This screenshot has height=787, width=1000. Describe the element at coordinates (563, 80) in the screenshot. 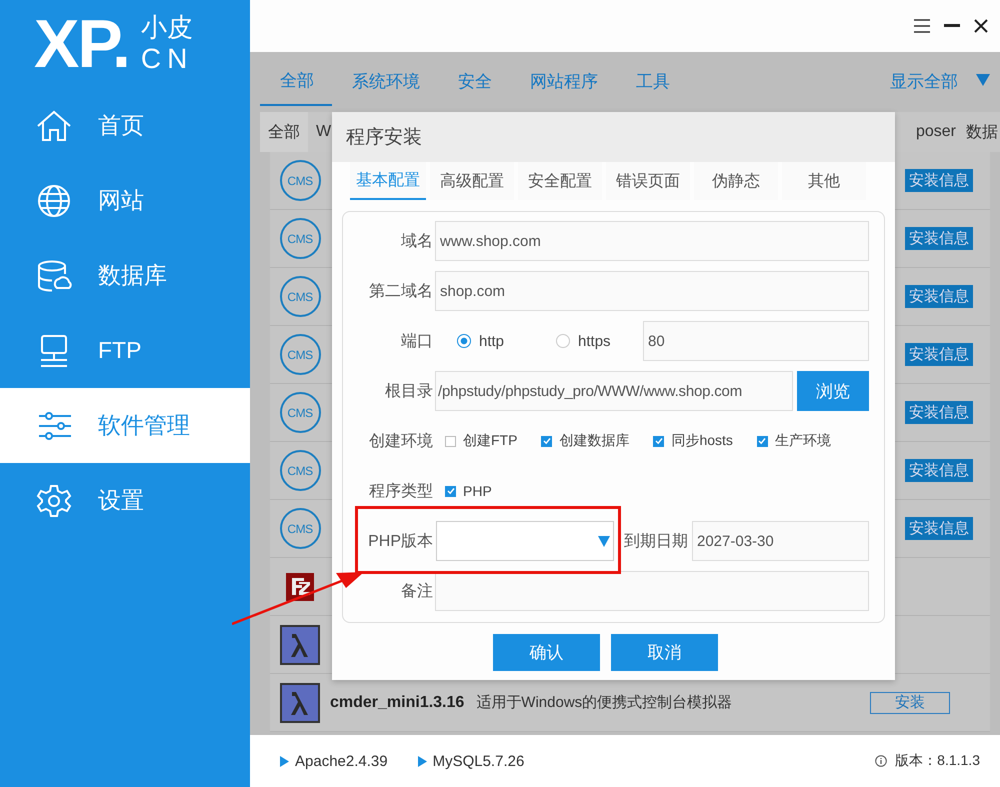

I see `category-tab: 网站程序` at that location.